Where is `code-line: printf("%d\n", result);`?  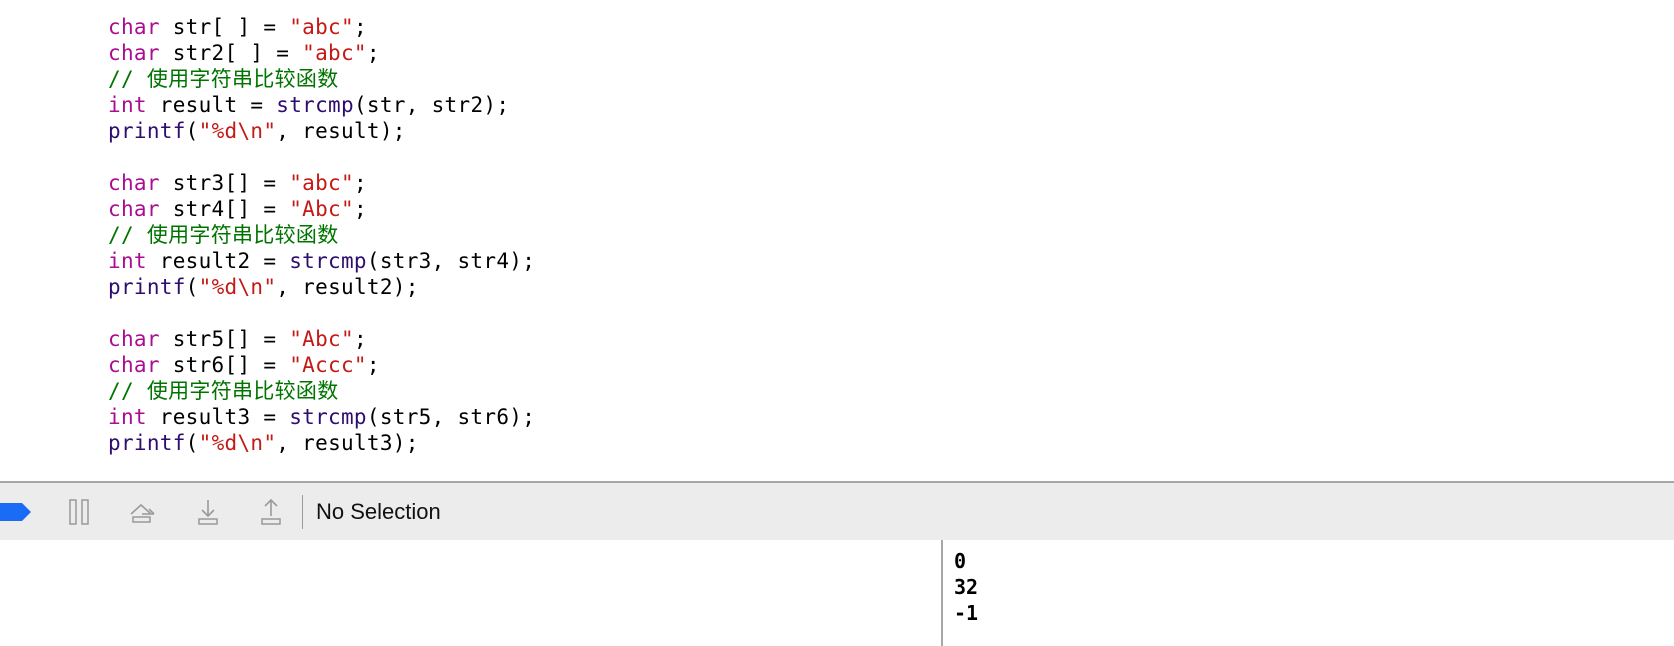
code-line: printf("%d\n", result); is located at coordinates (321, 131).